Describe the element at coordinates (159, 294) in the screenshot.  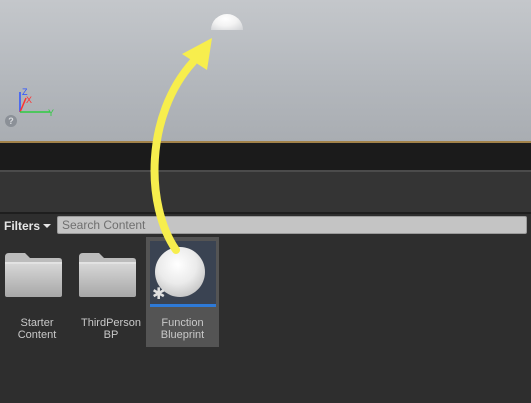
I see `asterisk-icon: ✱` at that location.